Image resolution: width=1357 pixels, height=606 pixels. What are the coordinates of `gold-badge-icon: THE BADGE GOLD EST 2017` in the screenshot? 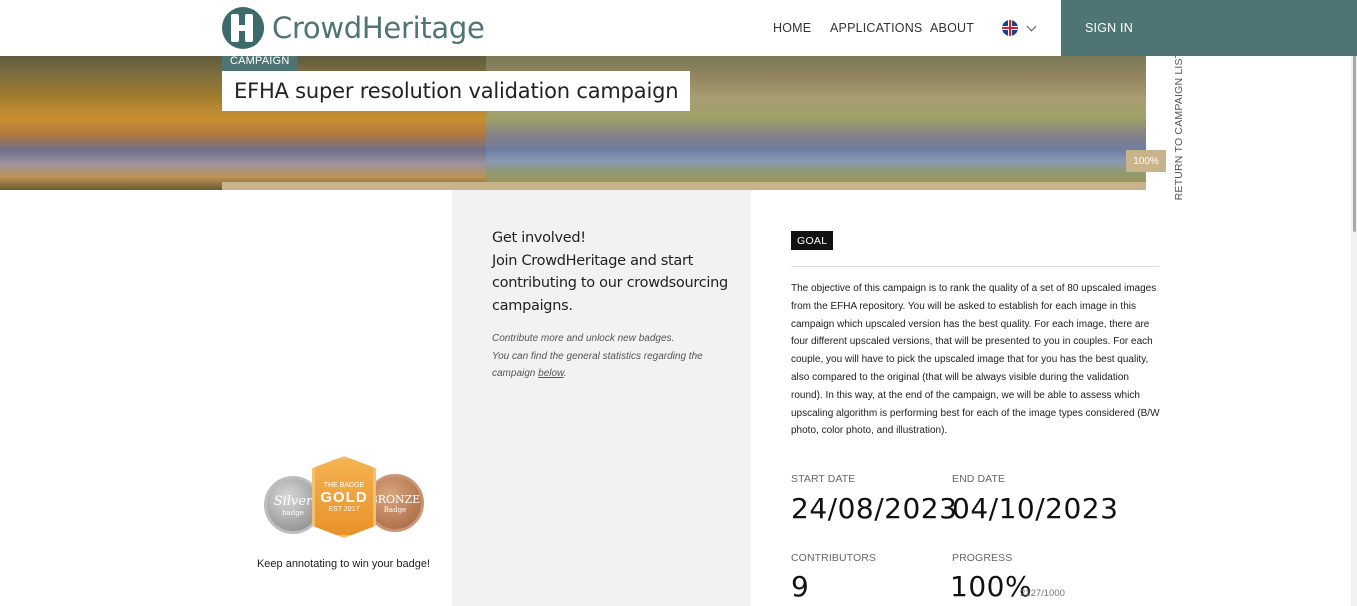 It's located at (344, 497).